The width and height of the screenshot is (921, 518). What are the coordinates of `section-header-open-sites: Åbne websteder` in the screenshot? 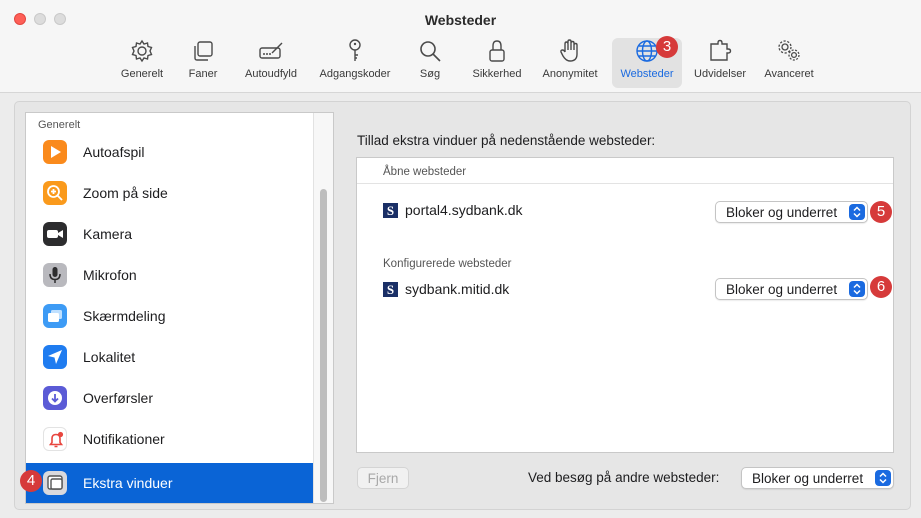 It's located at (425, 172).